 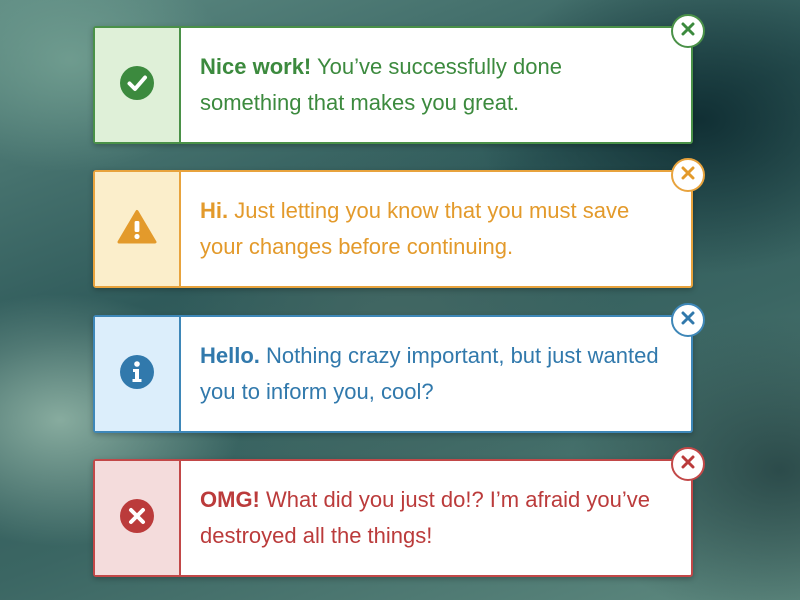 I want to click on alert-warning-title: Hi., so click(x=214, y=210).